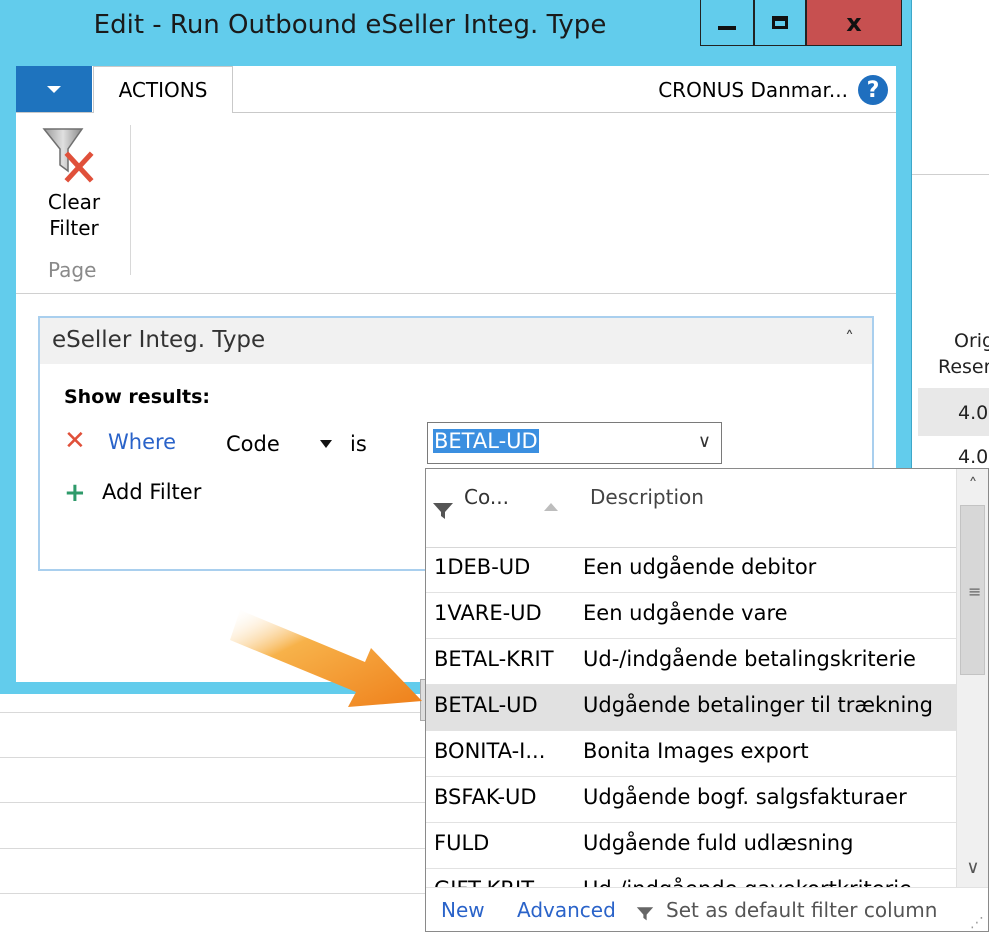  I want to click on lookup-row-description: Udgående bogf. salgsfakturaer, so click(745, 797).